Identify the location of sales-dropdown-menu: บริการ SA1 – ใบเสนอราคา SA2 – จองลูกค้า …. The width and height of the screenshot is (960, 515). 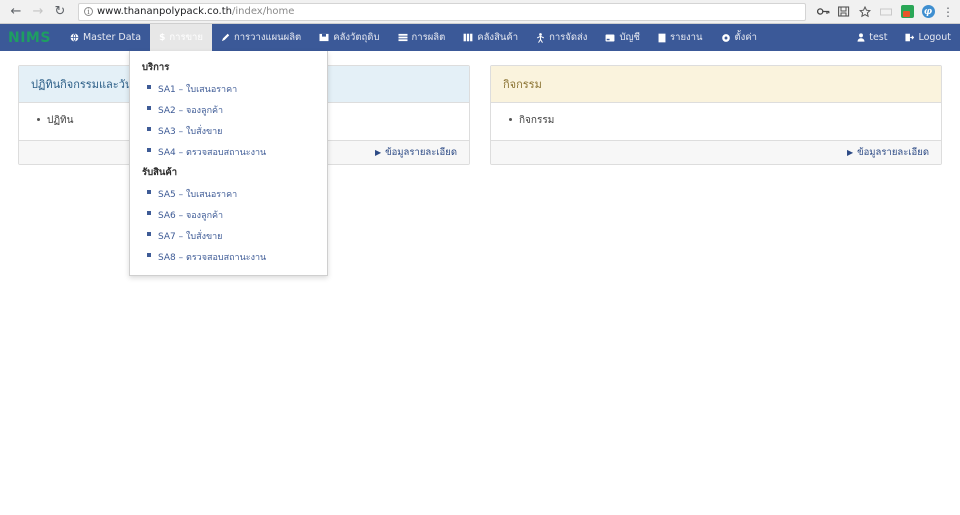
(228, 163).